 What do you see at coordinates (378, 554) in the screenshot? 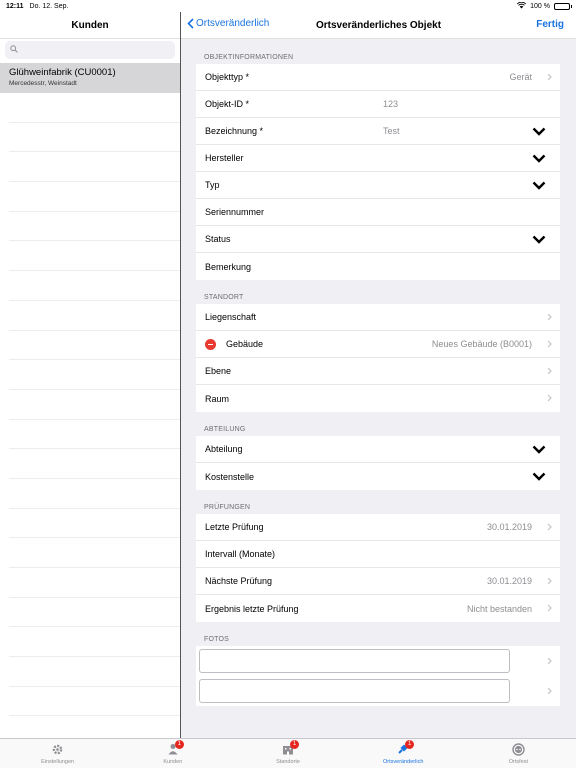
I see `row-intervall: Intervall (Monate)` at bounding box center [378, 554].